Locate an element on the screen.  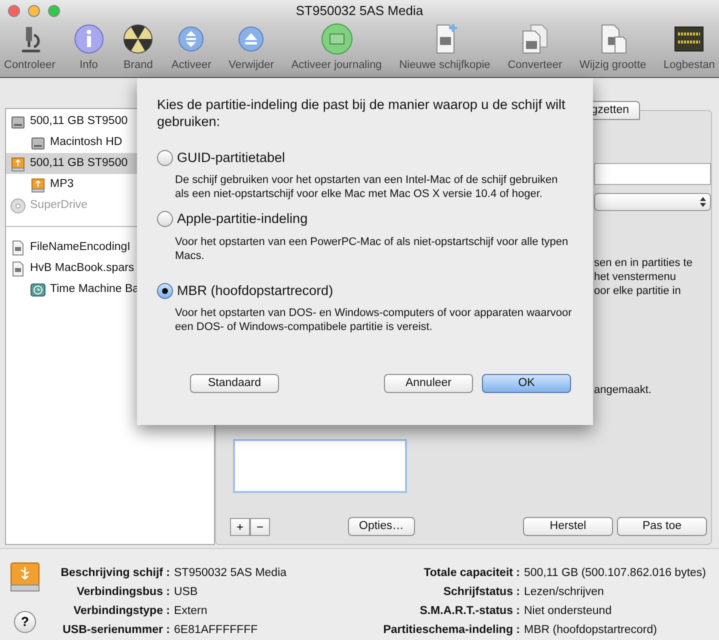
option-label: MBR (hoofdopstartrecord) is located at coordinates (255, 290).